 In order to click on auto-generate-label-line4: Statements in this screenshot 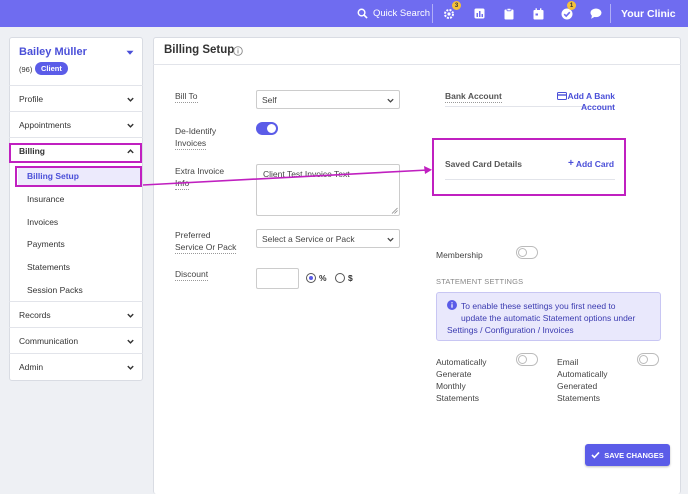, I will do `click(457, 398)`.